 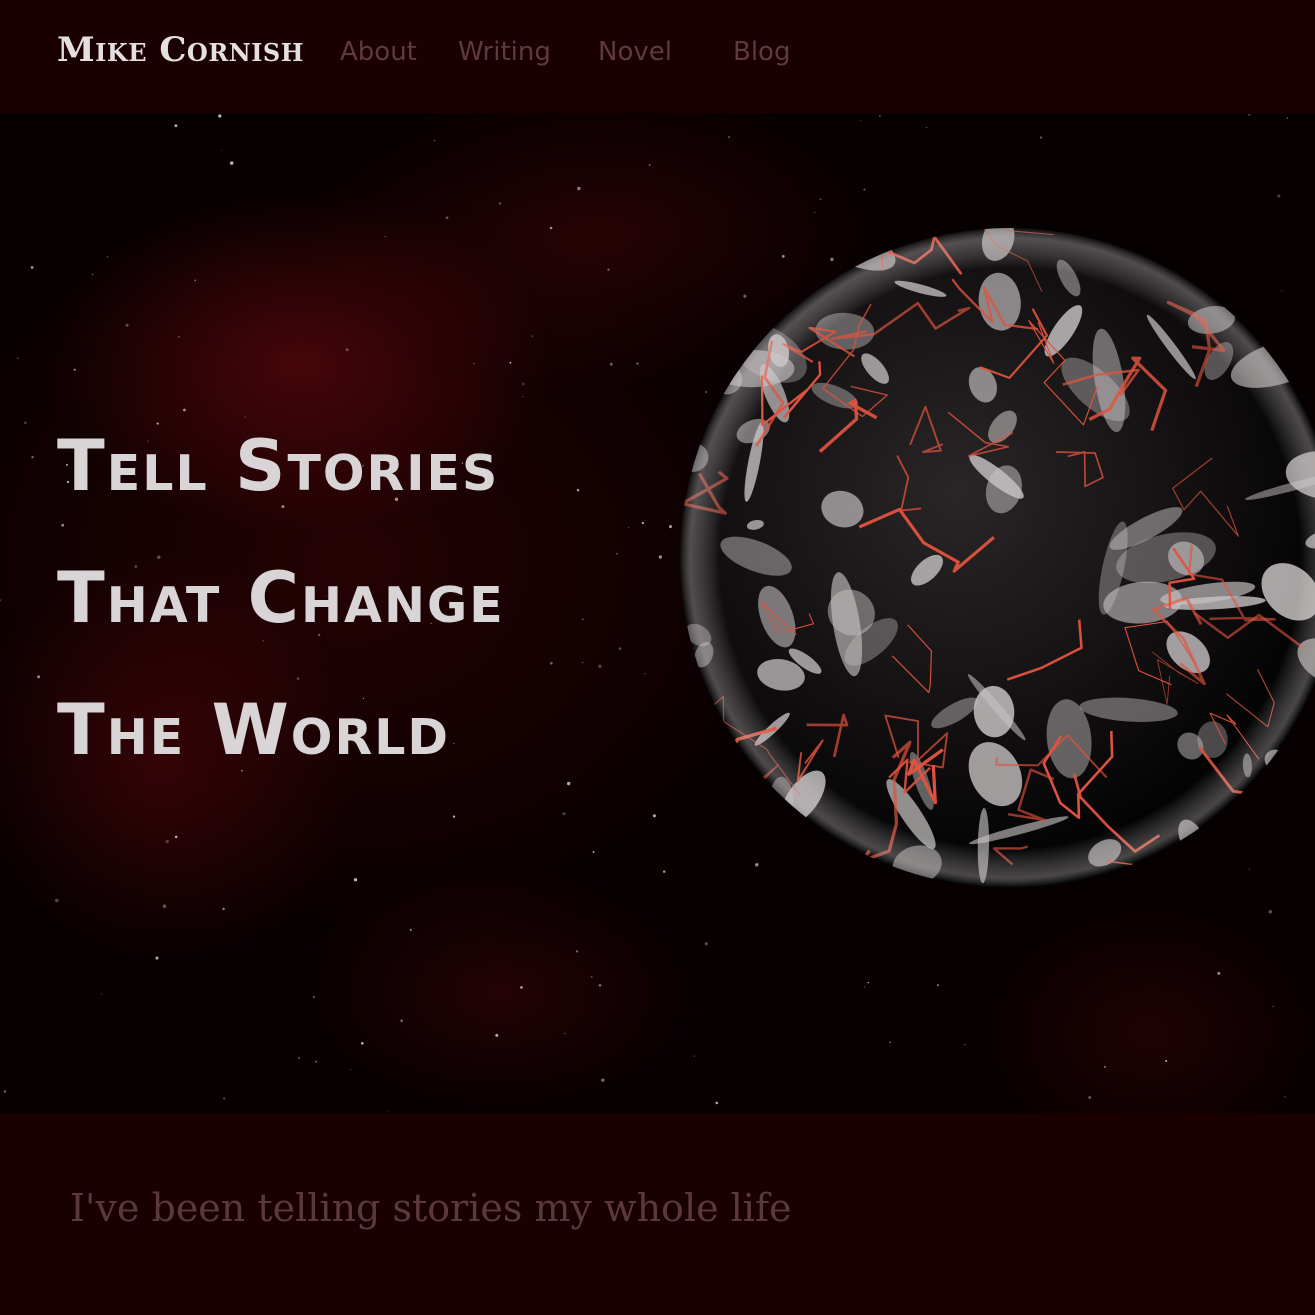 I want to click on site-header: Mike Cornish About Writing Novel Blog, so click(x=657, y=56).